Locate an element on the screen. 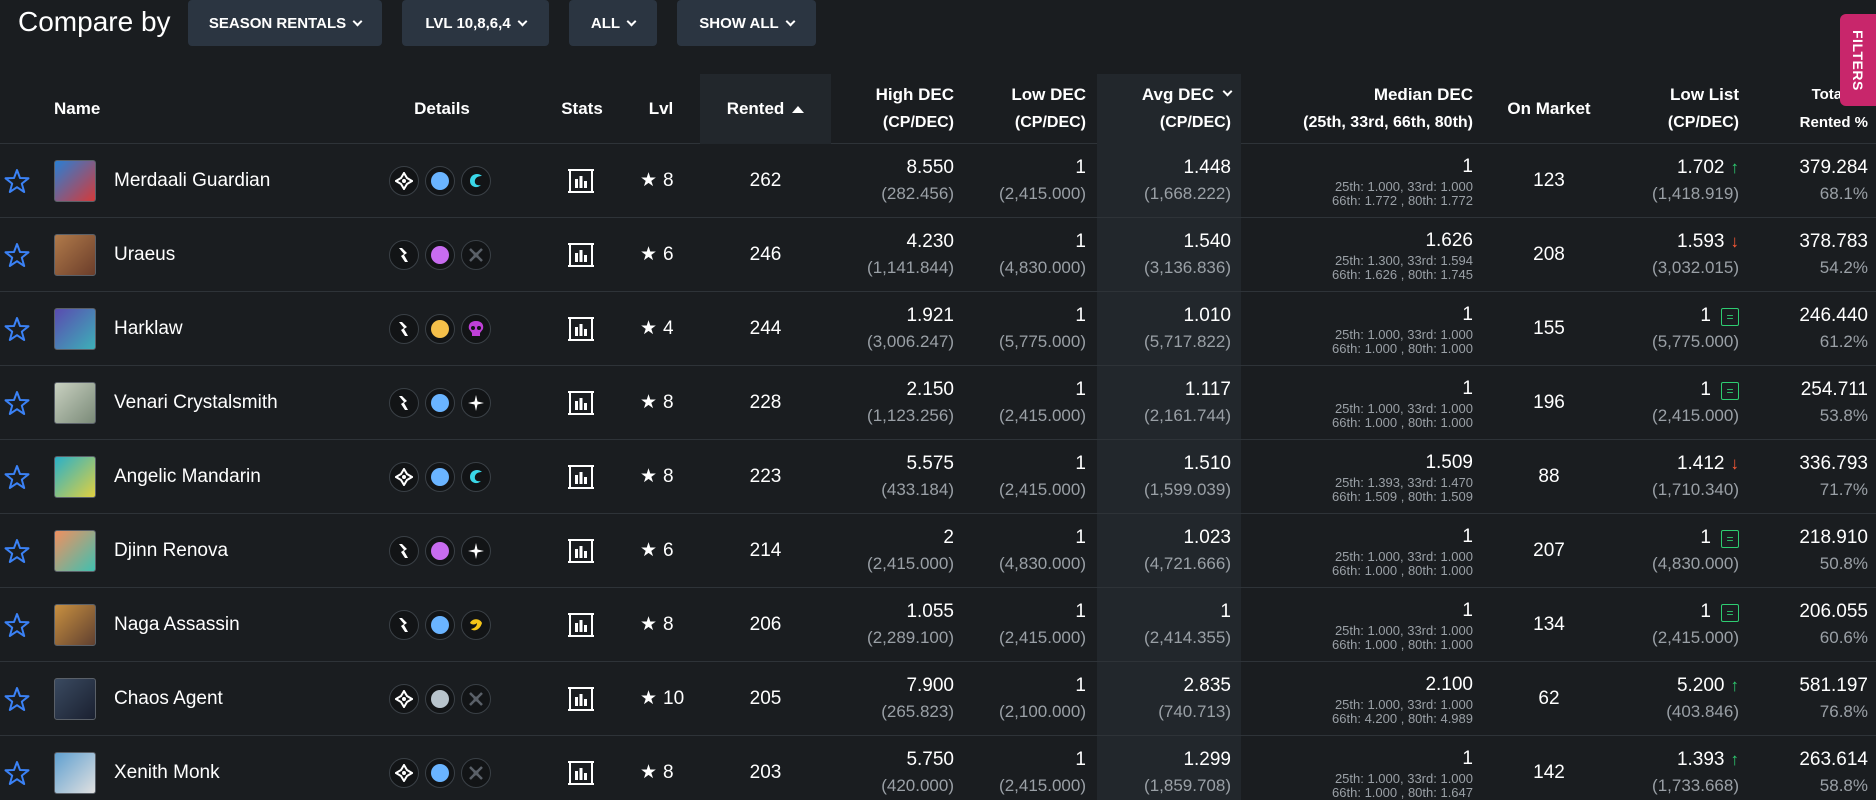 The width and height of the screenshot is (1876, 800). card-name: Chaos Agent is located at coordinates (168, 698).